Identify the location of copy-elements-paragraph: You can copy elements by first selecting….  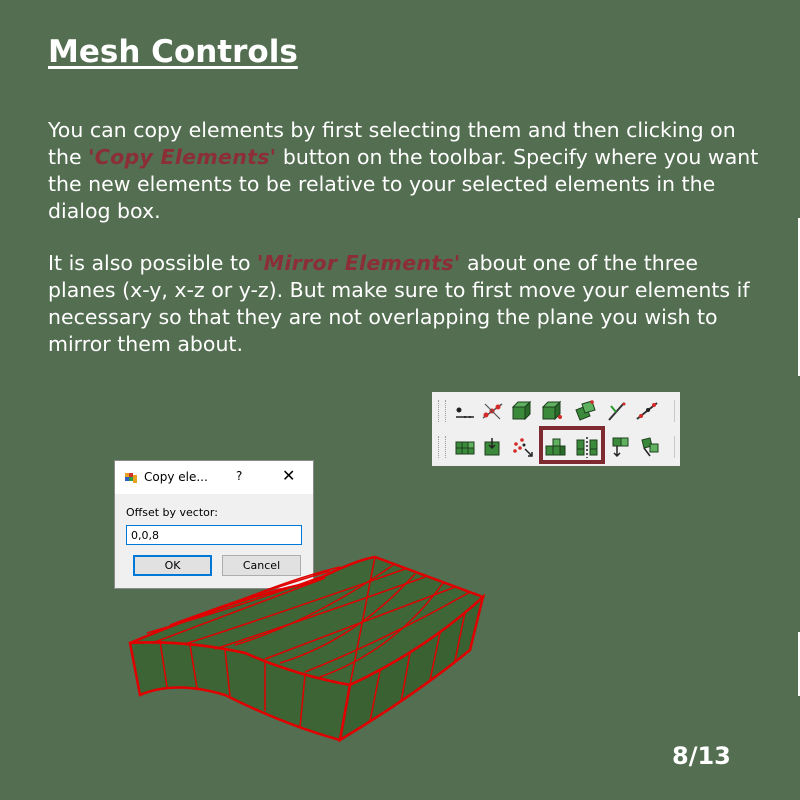
(408, 171).